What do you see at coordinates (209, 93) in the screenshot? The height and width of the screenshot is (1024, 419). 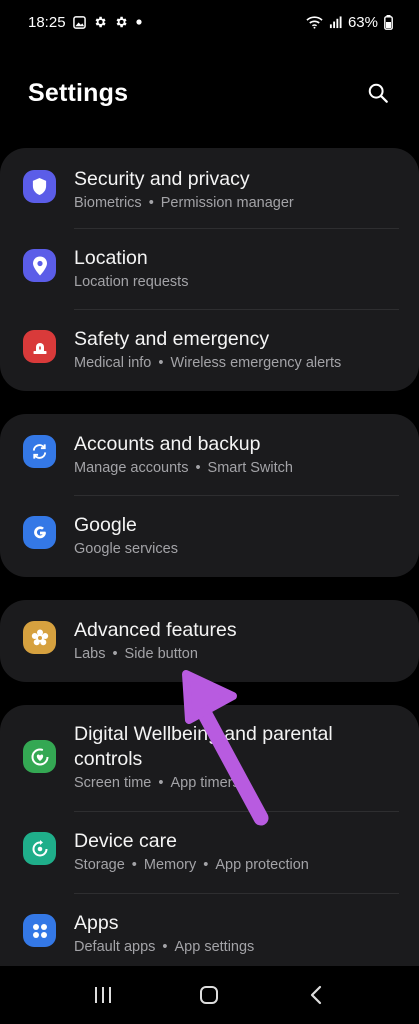 I see `header: Settings` at bounding box center [209, 93].